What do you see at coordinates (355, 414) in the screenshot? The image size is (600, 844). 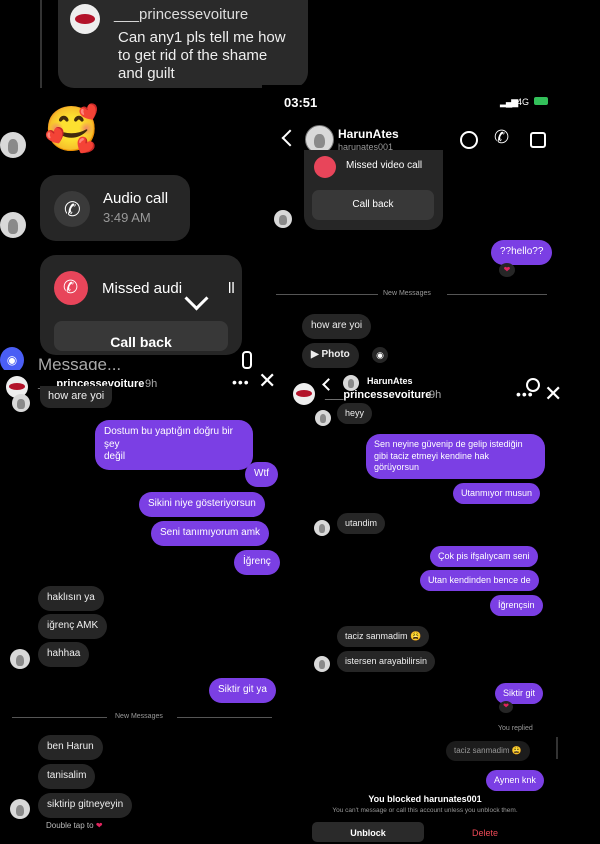 I see `incoming-message: heyy` at bounding box center [355, 414].